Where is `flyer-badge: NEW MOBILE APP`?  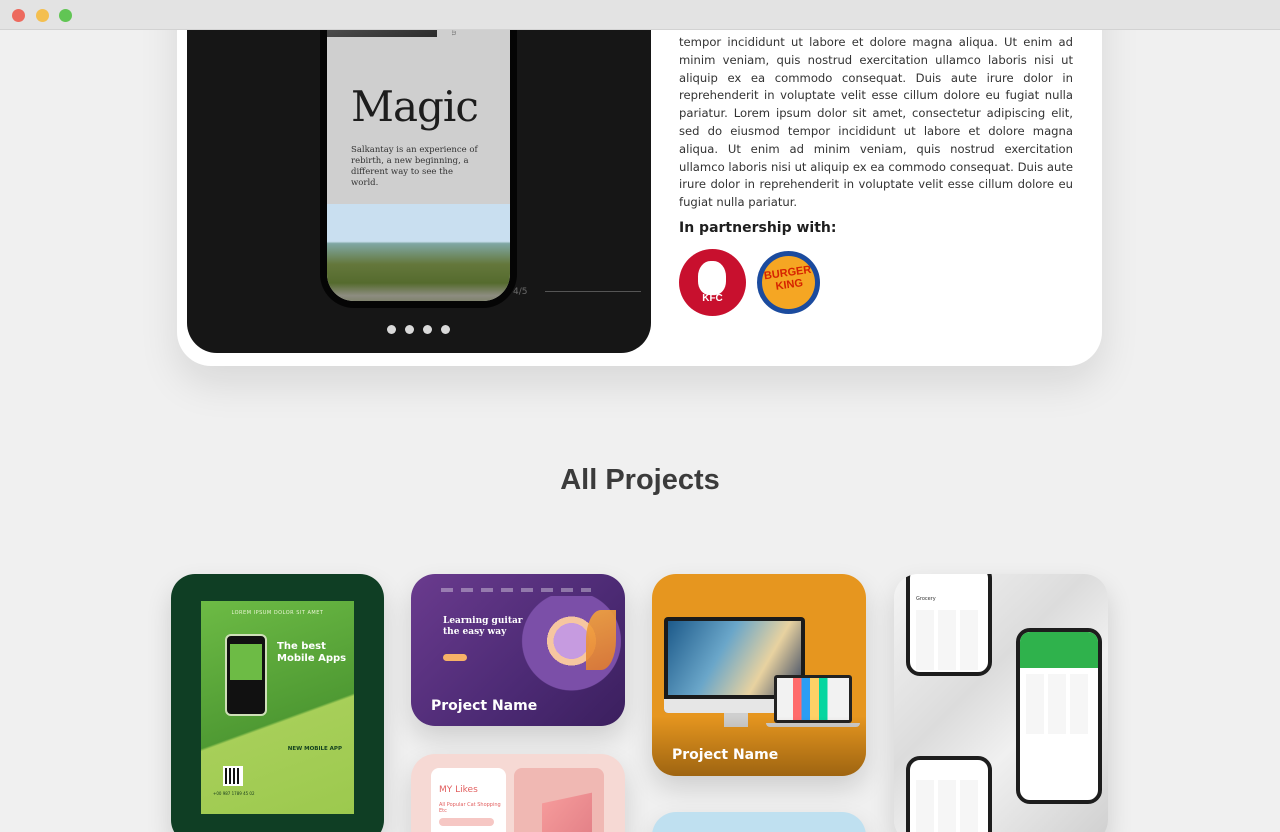 flyer-badge: NEW MOBILE APP is located at coordinates (314, 749).